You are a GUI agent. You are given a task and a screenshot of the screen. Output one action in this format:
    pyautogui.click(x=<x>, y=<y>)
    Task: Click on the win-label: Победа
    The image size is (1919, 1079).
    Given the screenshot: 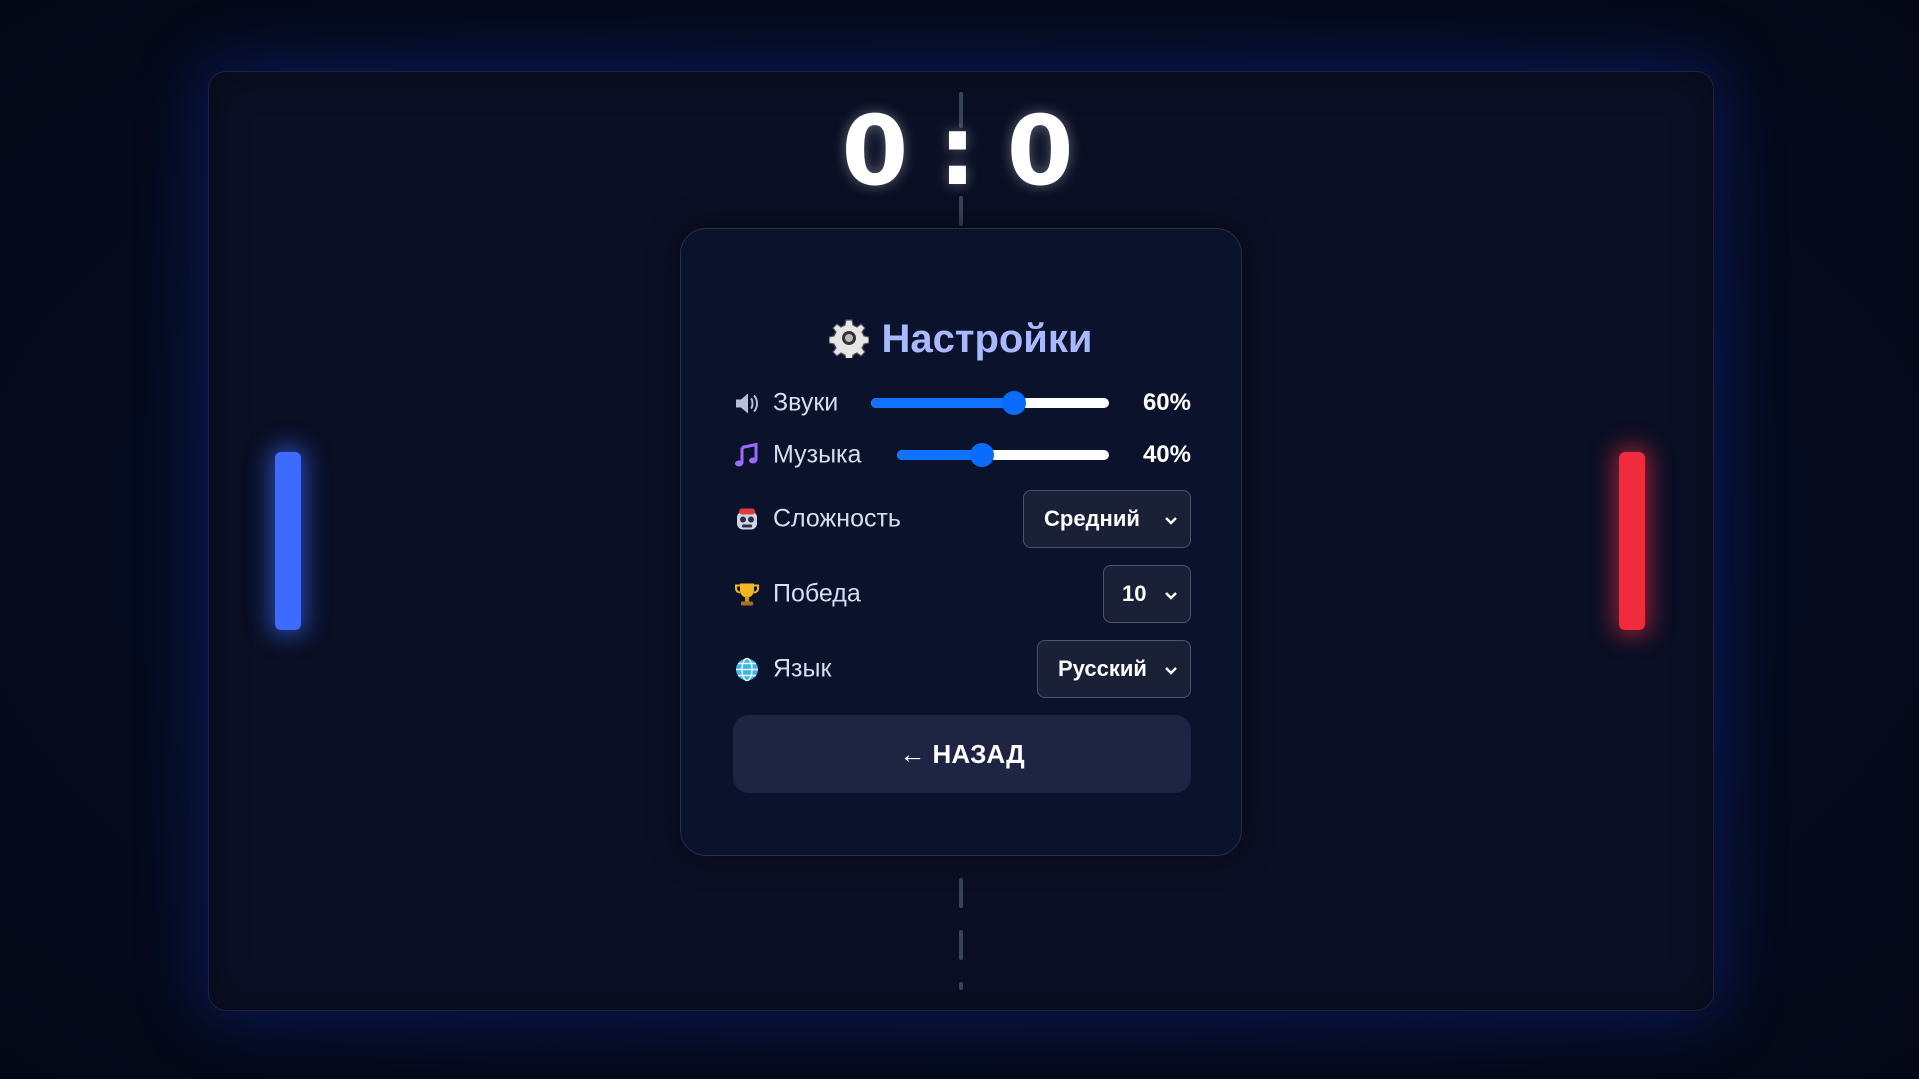 What is the action you would take?
    pyautogui.click(x=817, y=593)
    